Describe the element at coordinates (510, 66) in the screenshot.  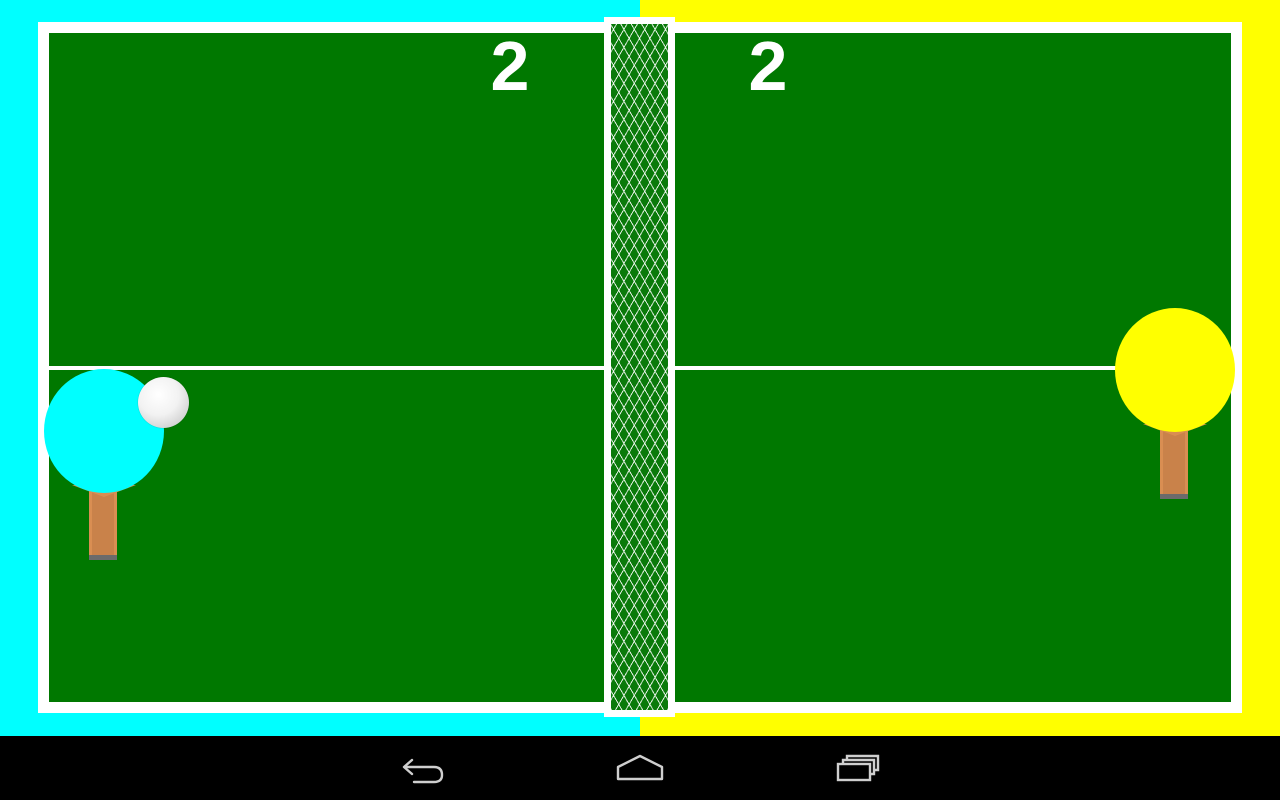
I see `left-player-score: 2` at that location.